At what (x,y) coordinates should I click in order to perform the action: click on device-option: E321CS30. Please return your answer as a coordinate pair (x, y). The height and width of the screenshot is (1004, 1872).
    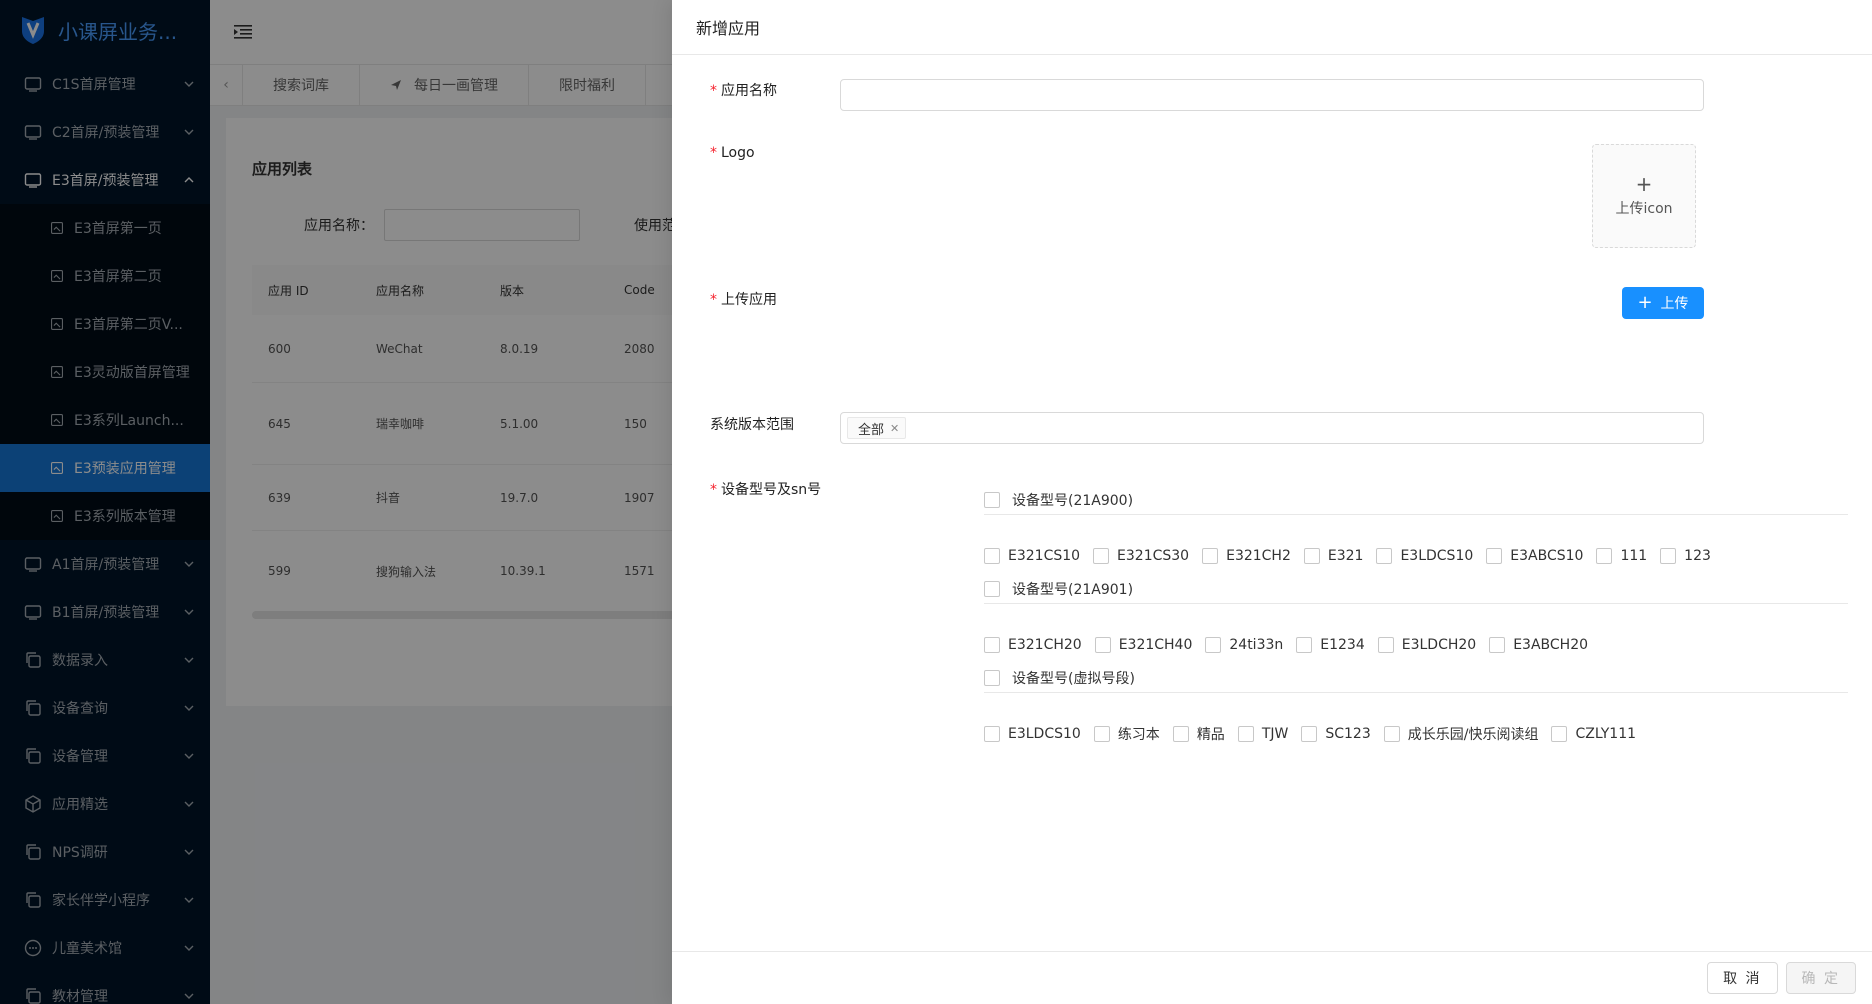
    Looking at the image, I should click on (1141, 556).